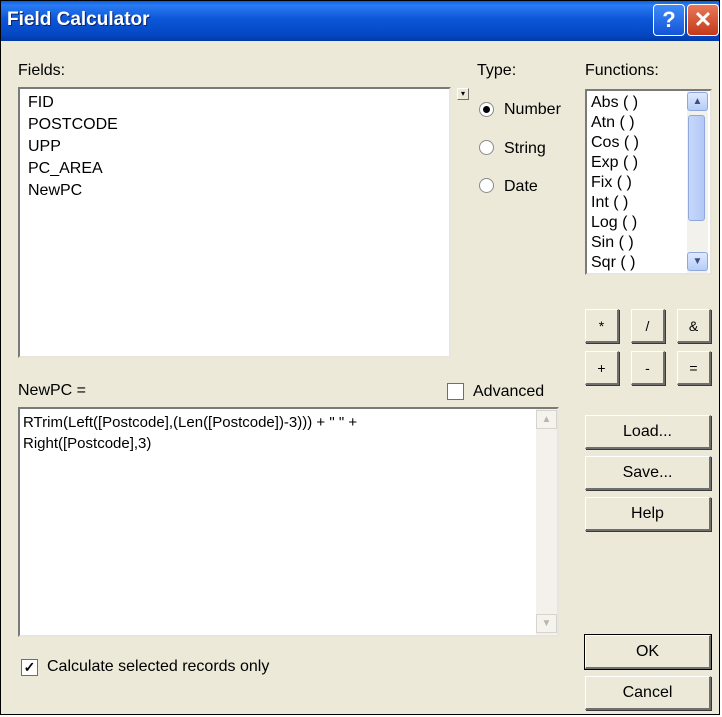 Image resolution: width=722 pixels, height=717 pixels. I want to click on help-titlebar-button: ?, so click(669, 20).